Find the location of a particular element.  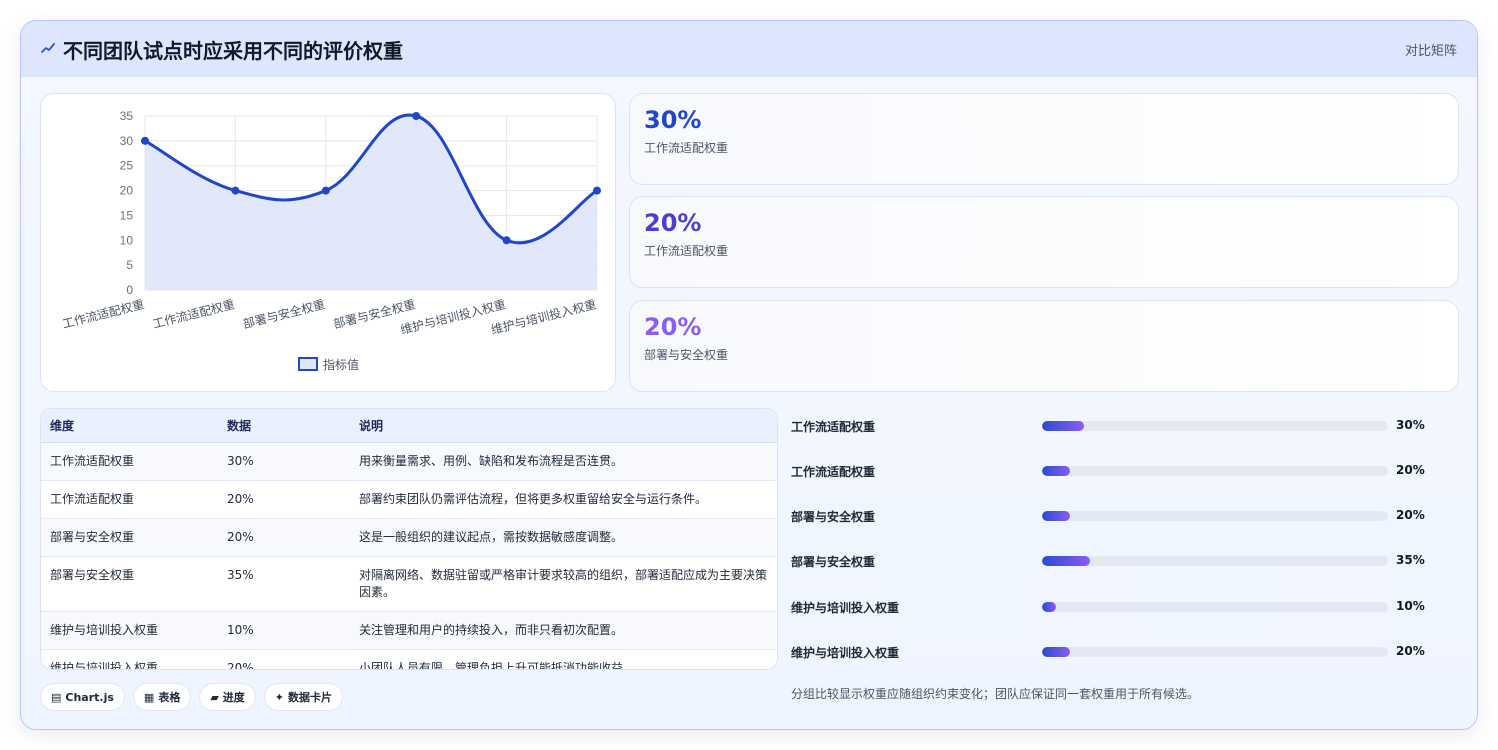

y-tick-label: 10 is located at coordinates (127, 240).